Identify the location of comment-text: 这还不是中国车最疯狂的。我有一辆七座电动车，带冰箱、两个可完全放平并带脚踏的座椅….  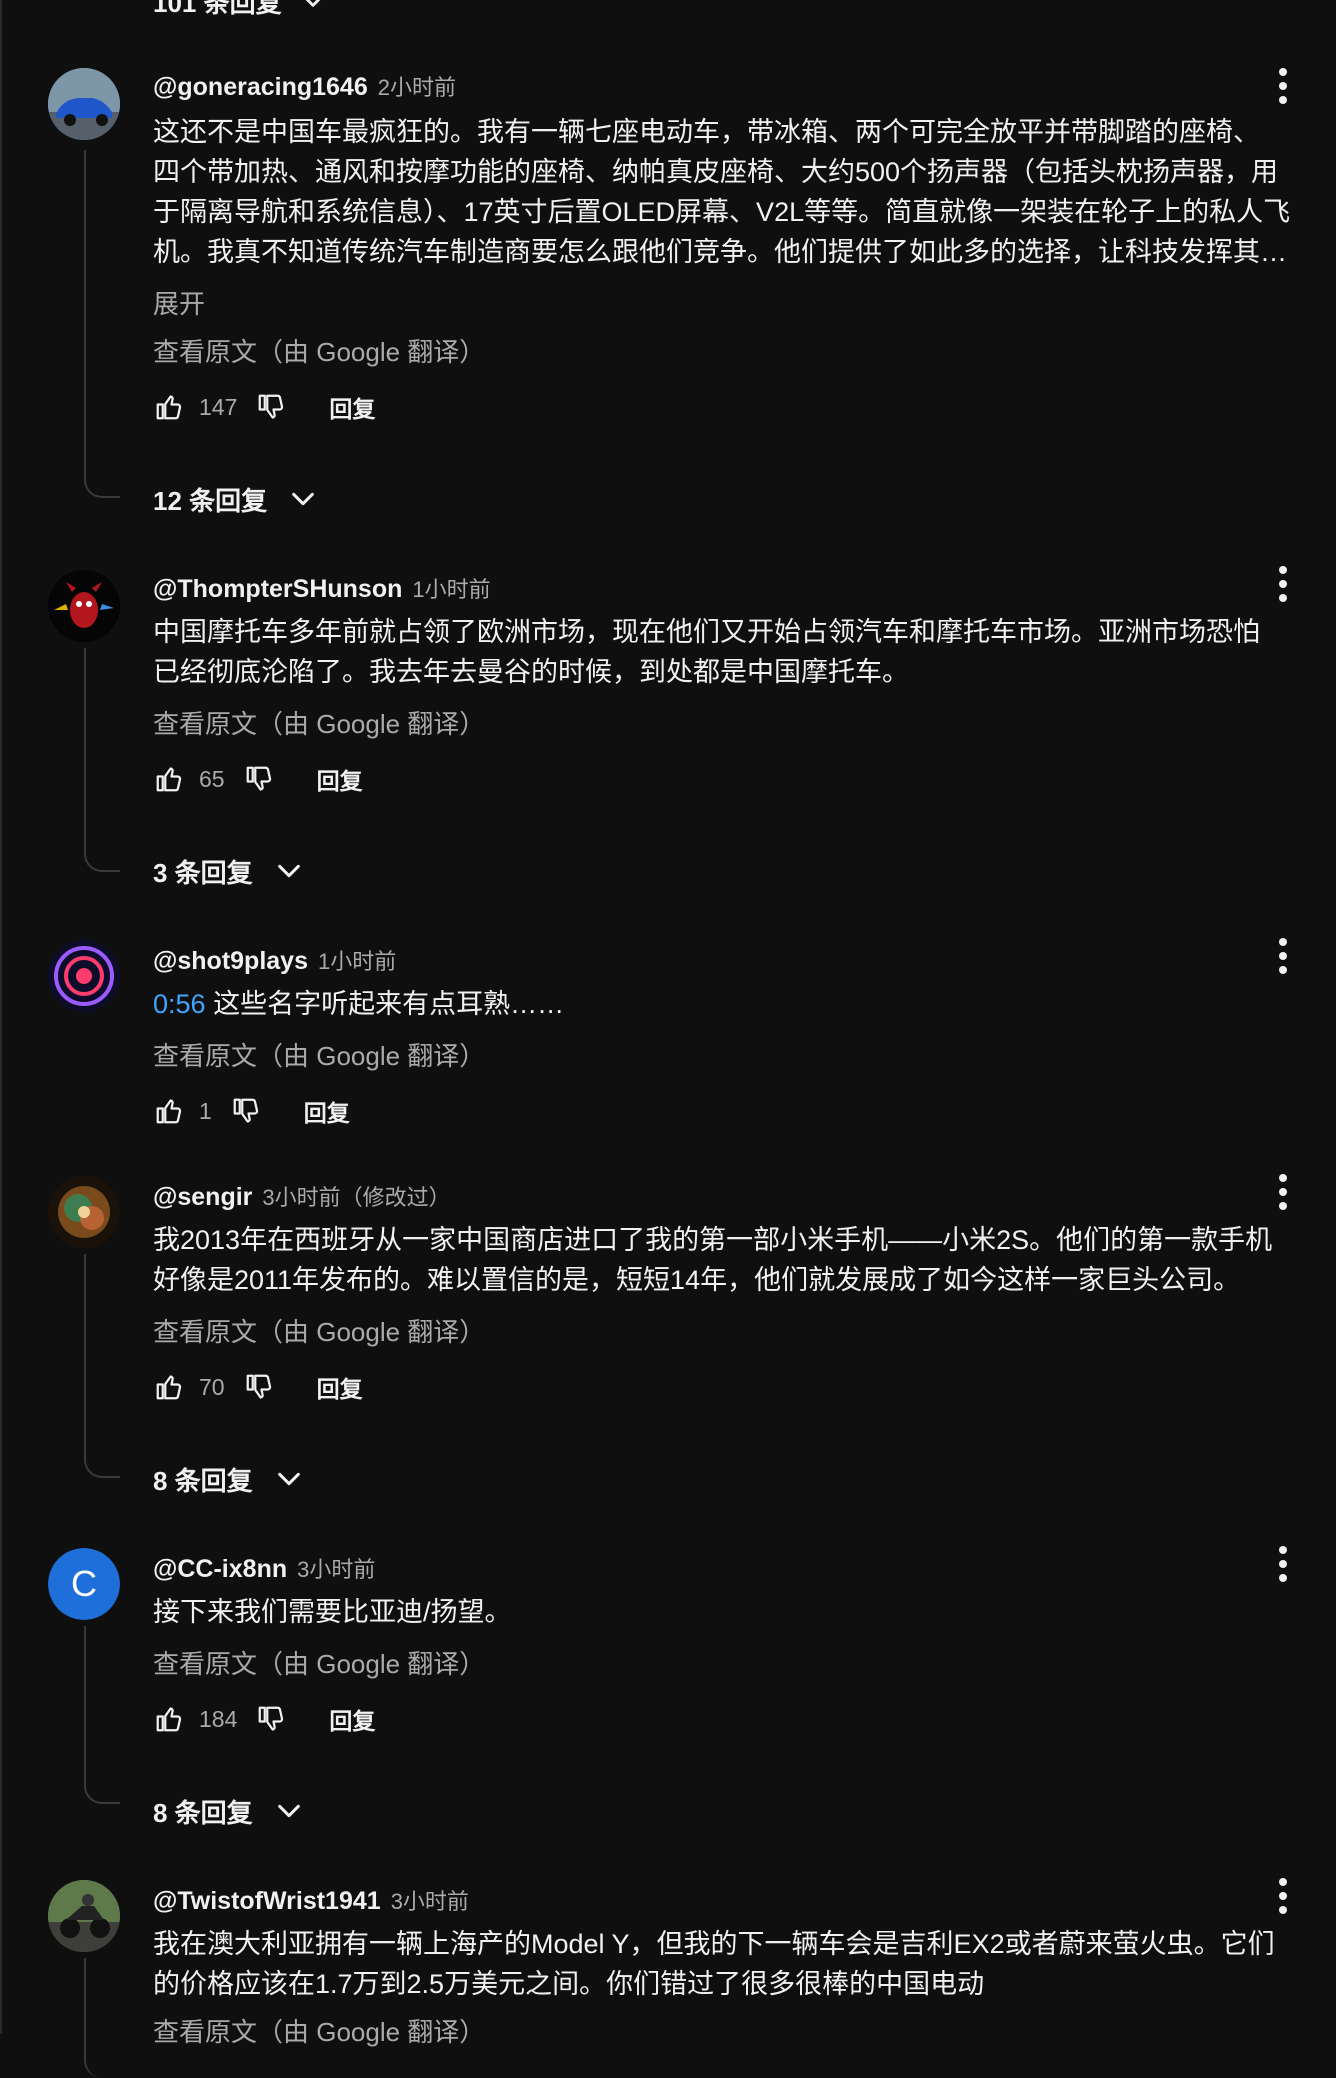
(738, 192).